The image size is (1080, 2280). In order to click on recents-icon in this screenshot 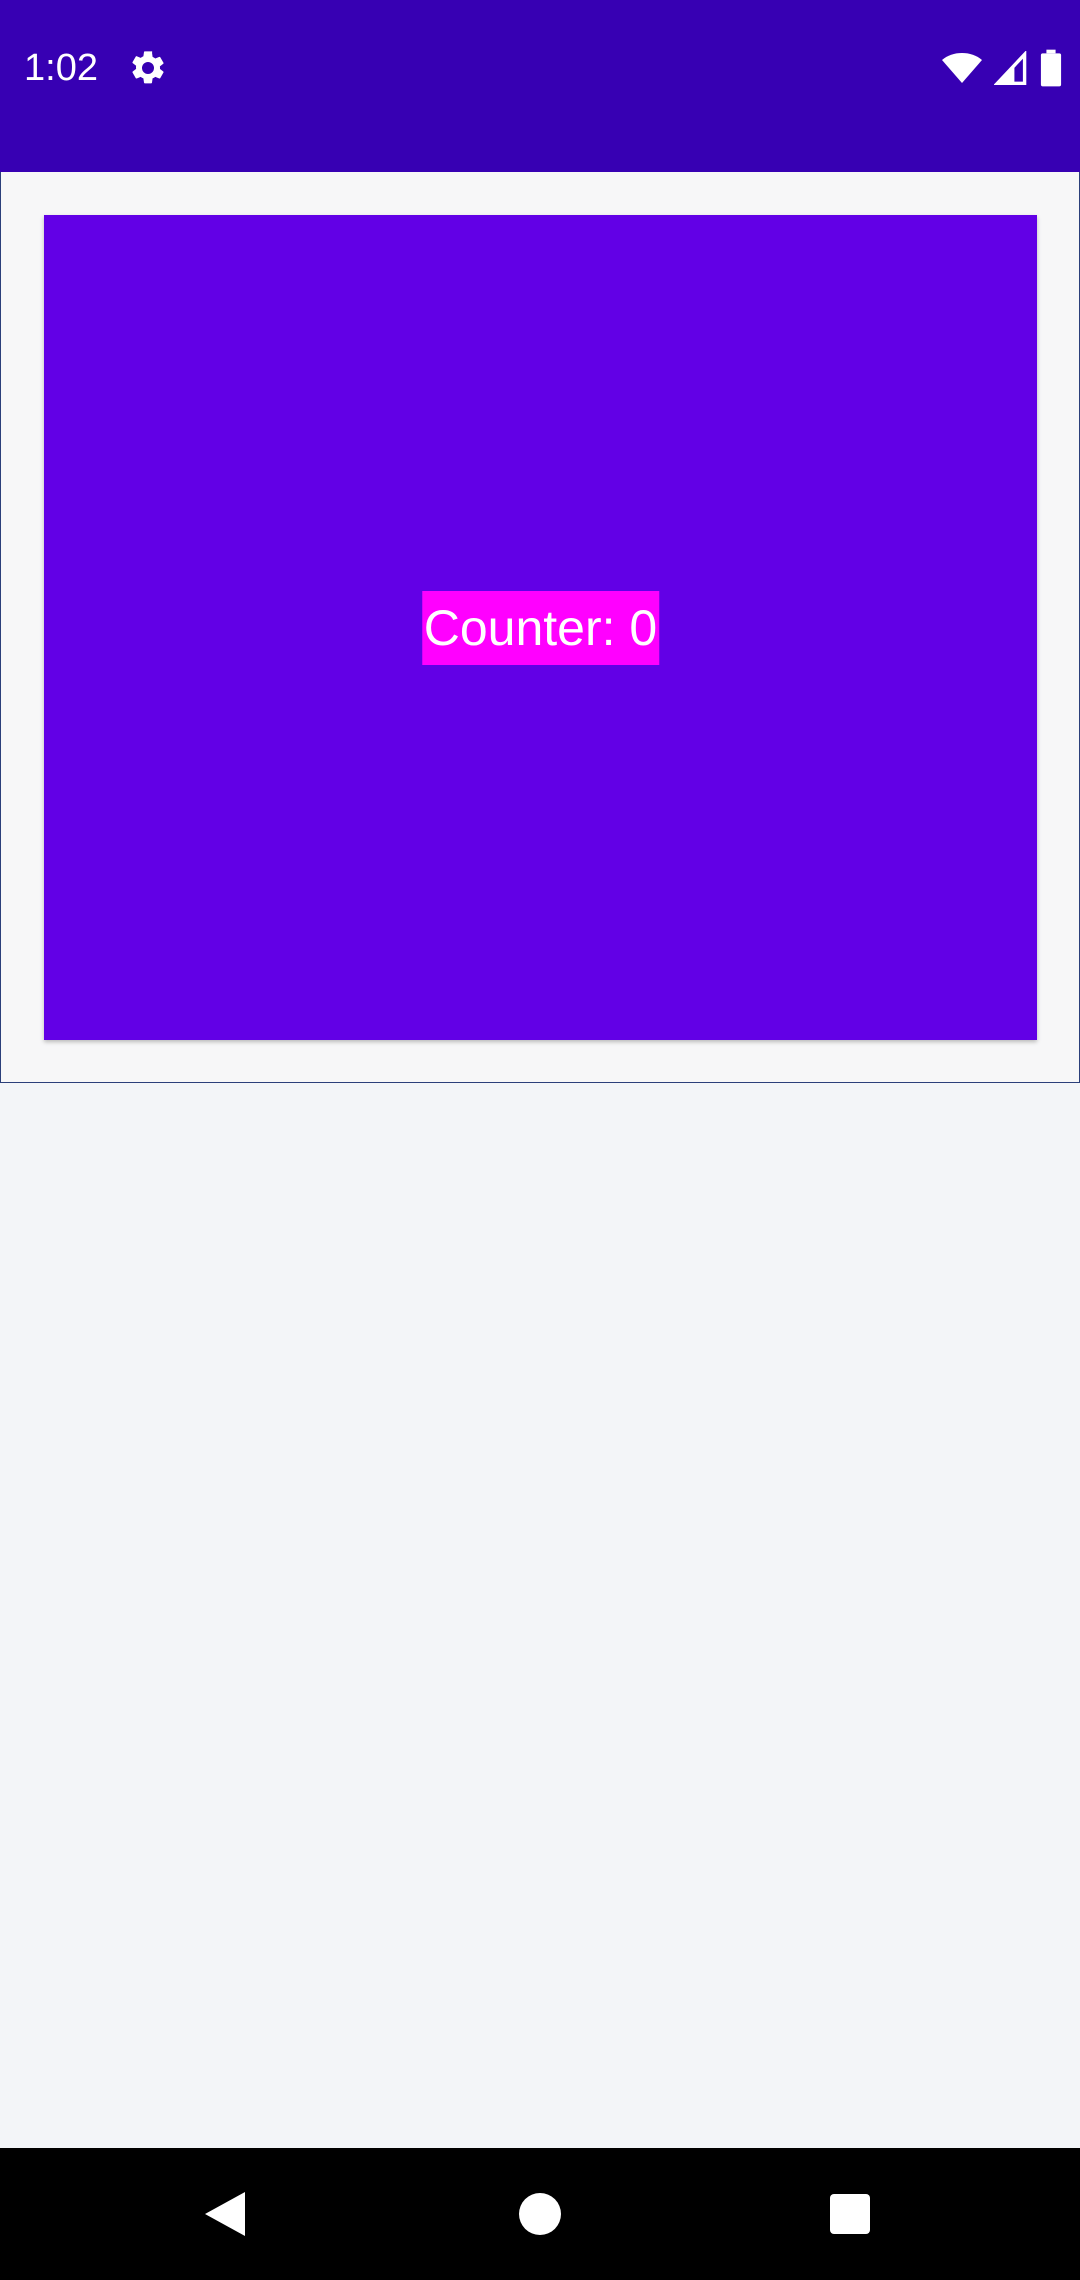, I will do `click(850, 2214)`.